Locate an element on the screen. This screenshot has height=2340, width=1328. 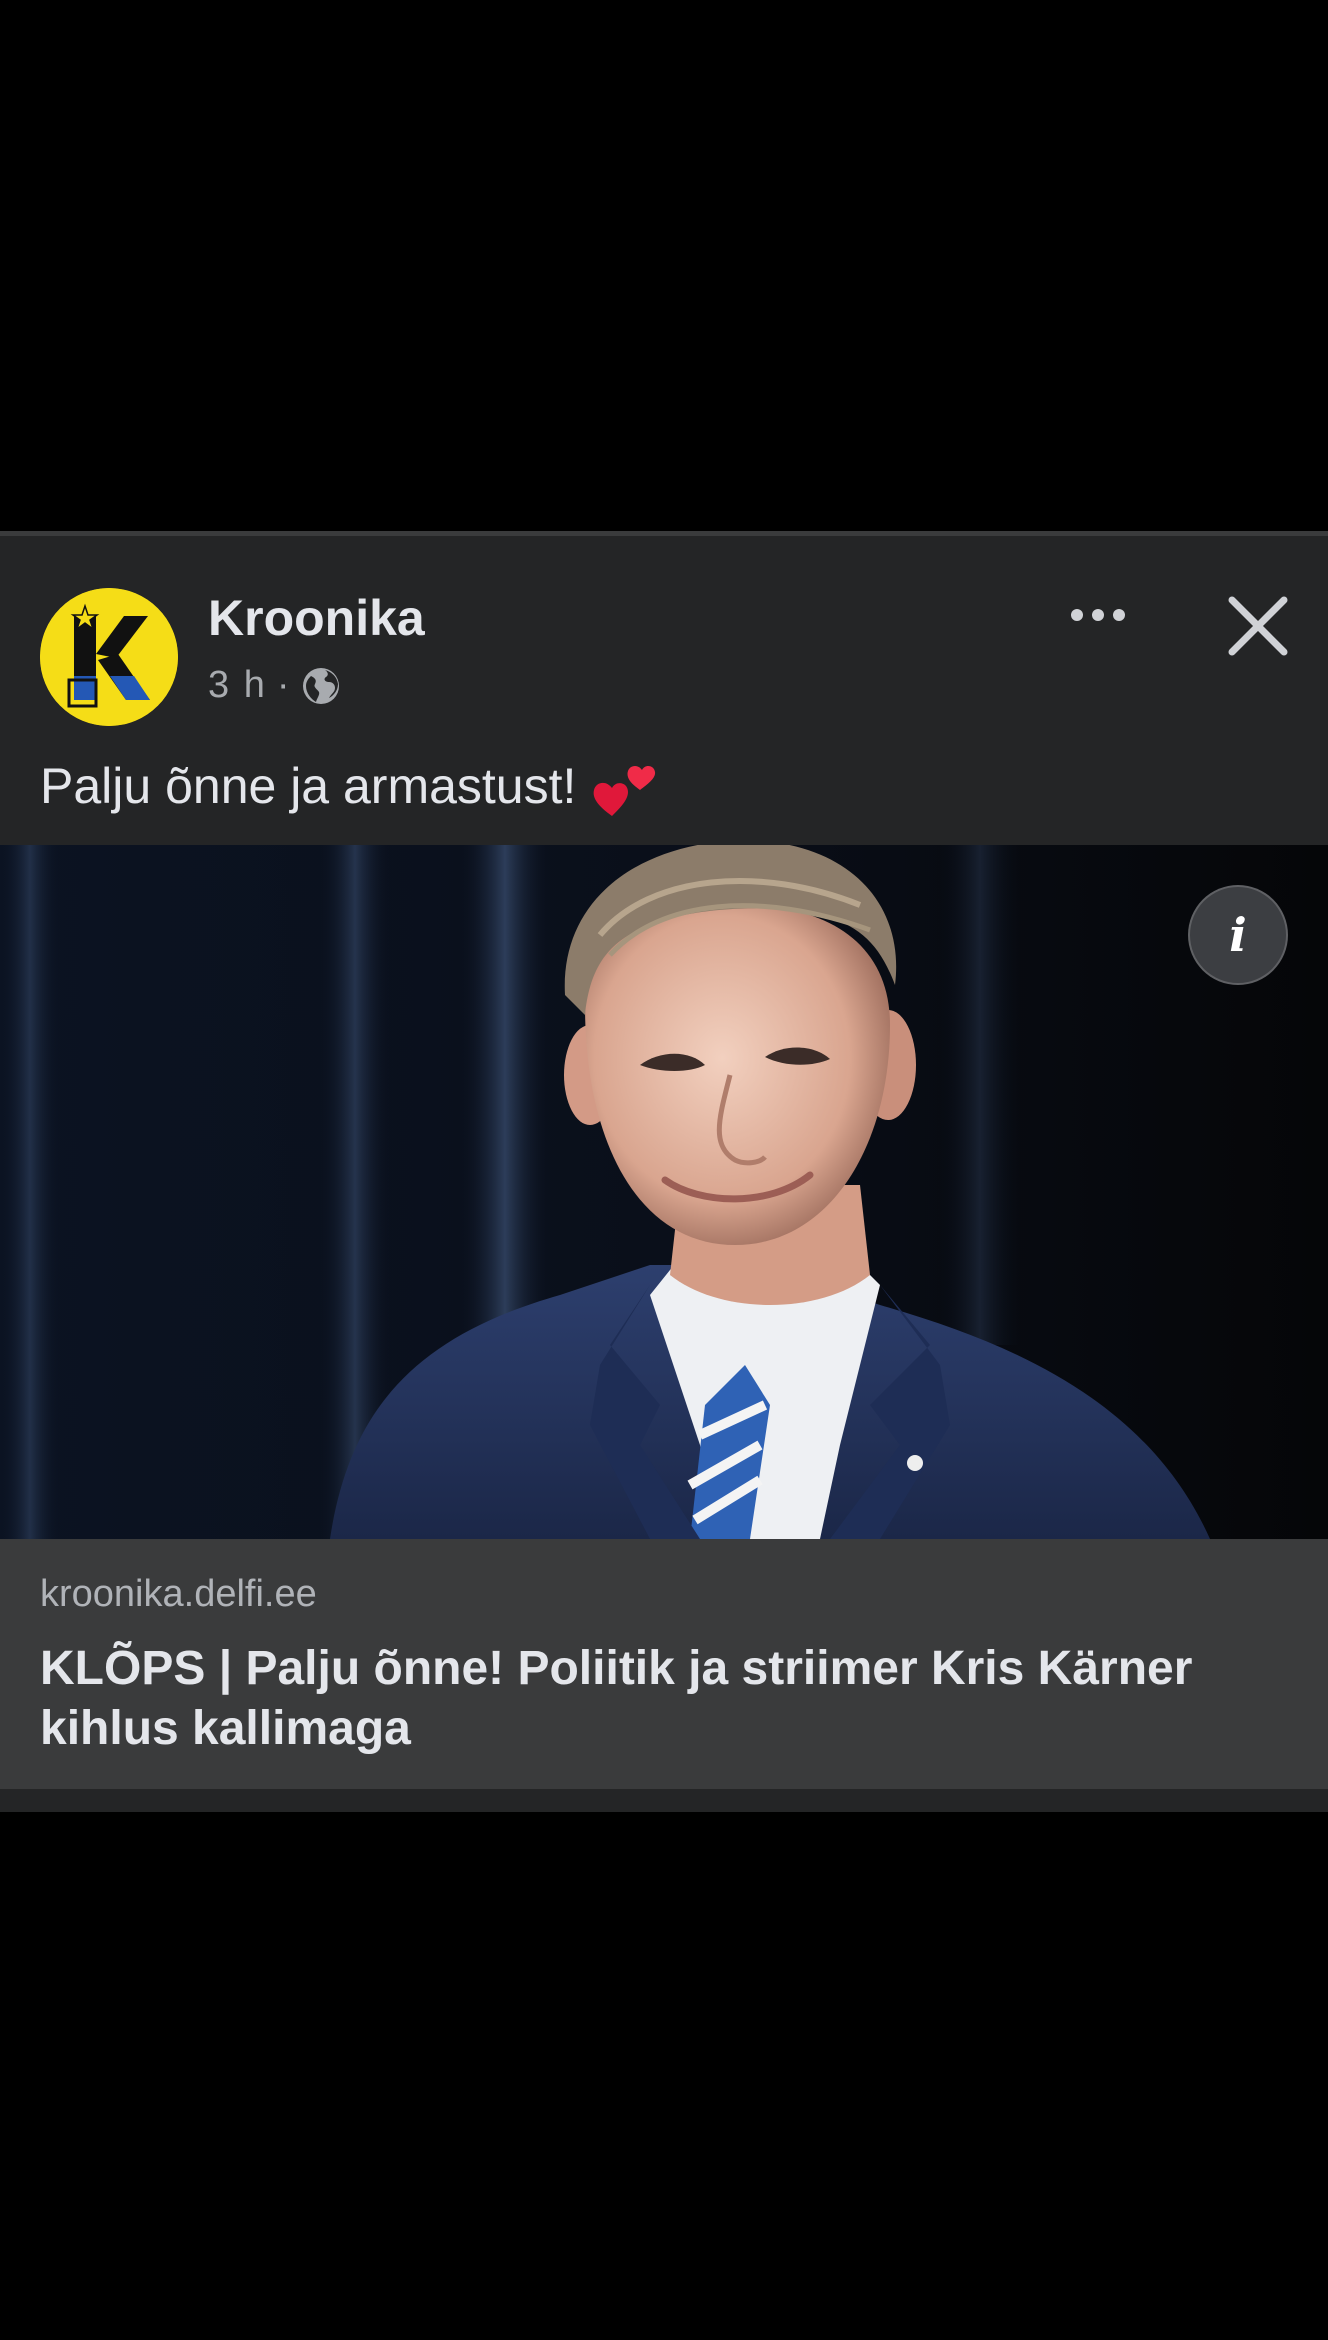
post-caption: Palju õnne ja armastust! is located at coordinates (351, 786).